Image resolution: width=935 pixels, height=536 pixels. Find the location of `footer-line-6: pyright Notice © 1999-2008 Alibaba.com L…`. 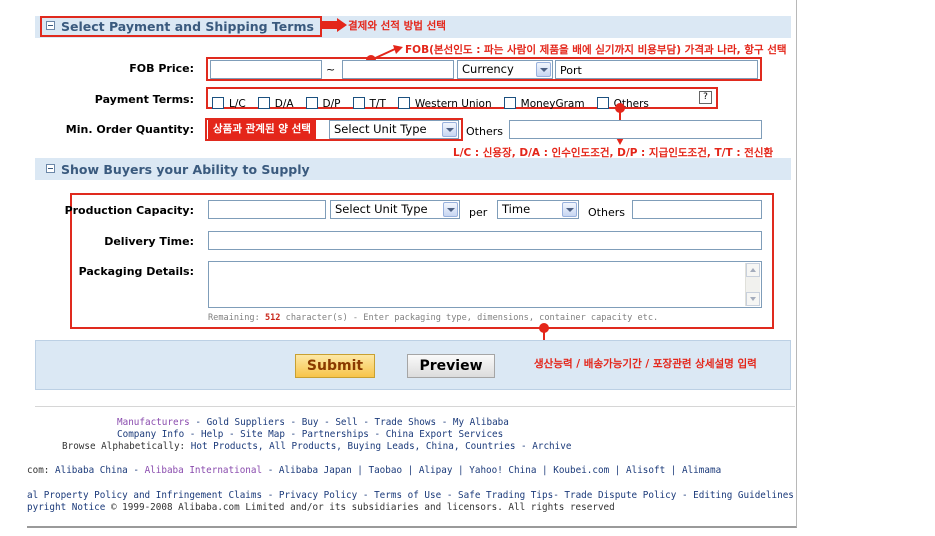

footer-line-6: pyright Notice © 1999-2008 Alibaba.com L… is located at coordinates (321, 507).